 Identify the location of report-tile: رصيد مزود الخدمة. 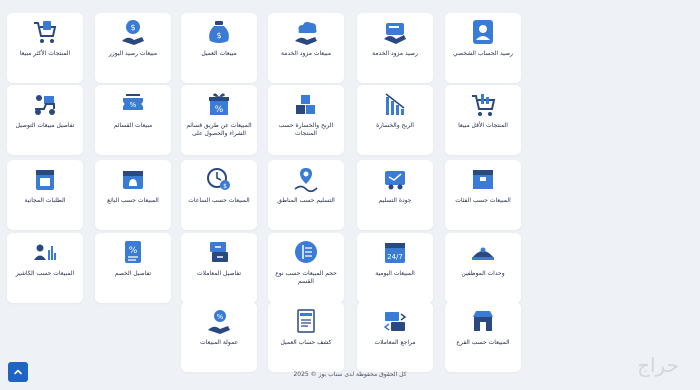
(395, 48).